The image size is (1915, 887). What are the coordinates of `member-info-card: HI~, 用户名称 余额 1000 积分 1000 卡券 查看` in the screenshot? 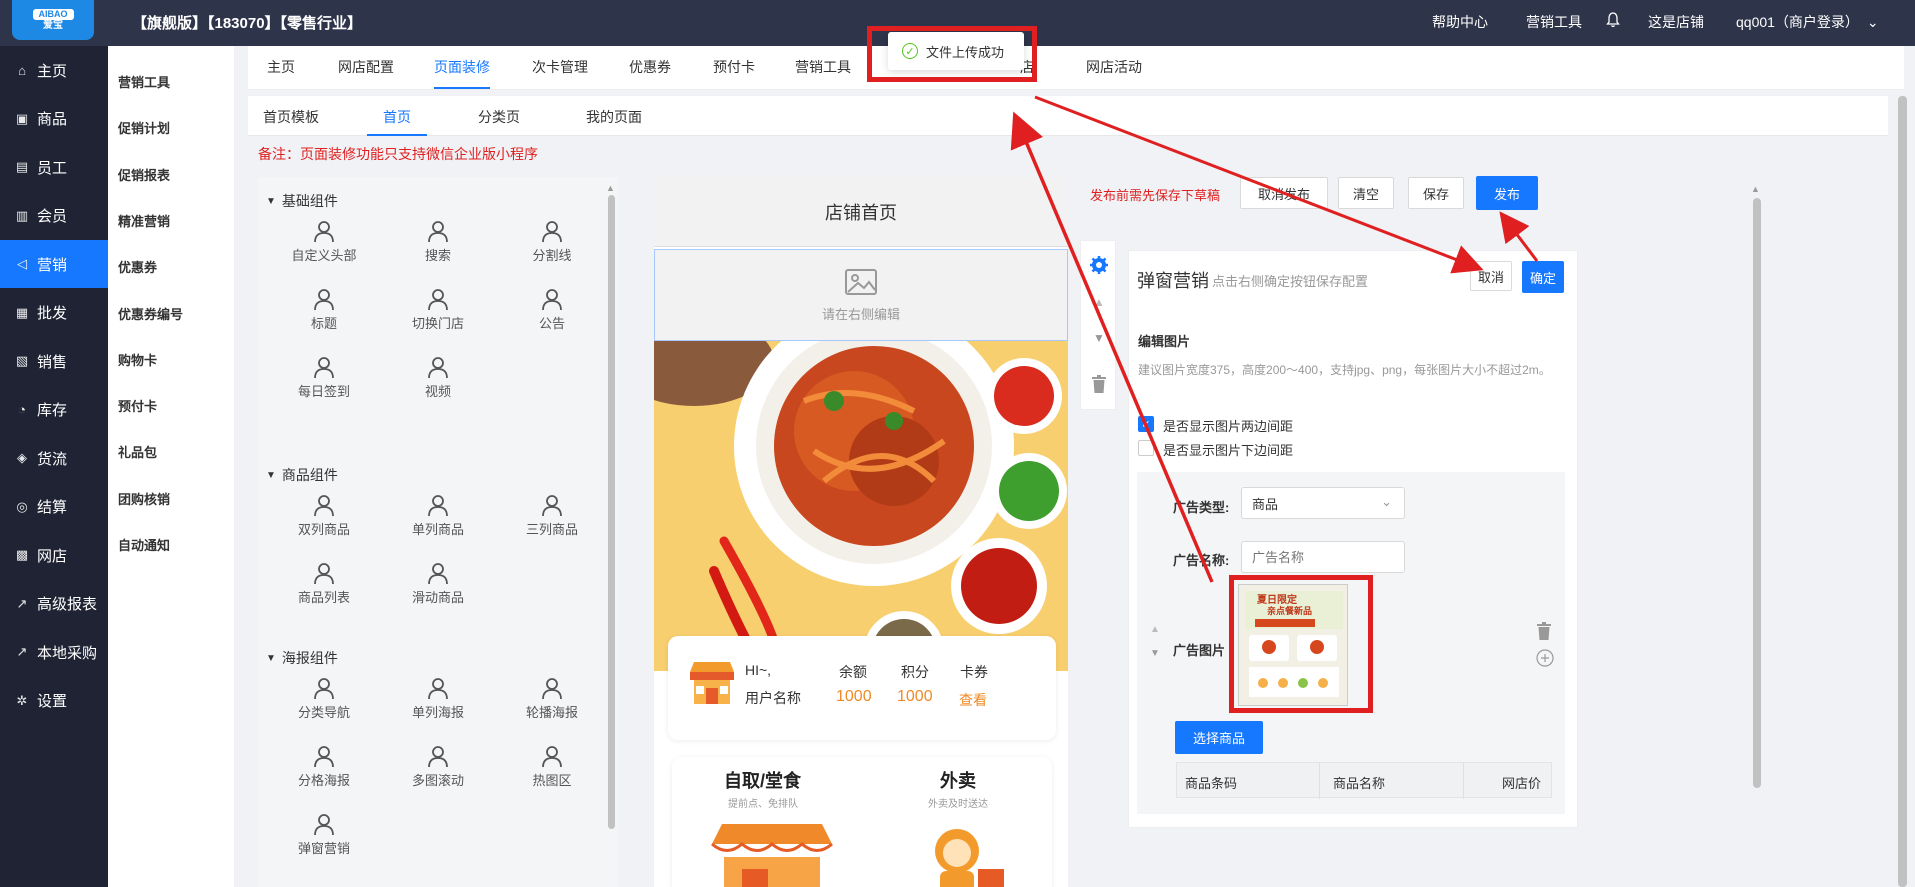 It's located at (862, 688).